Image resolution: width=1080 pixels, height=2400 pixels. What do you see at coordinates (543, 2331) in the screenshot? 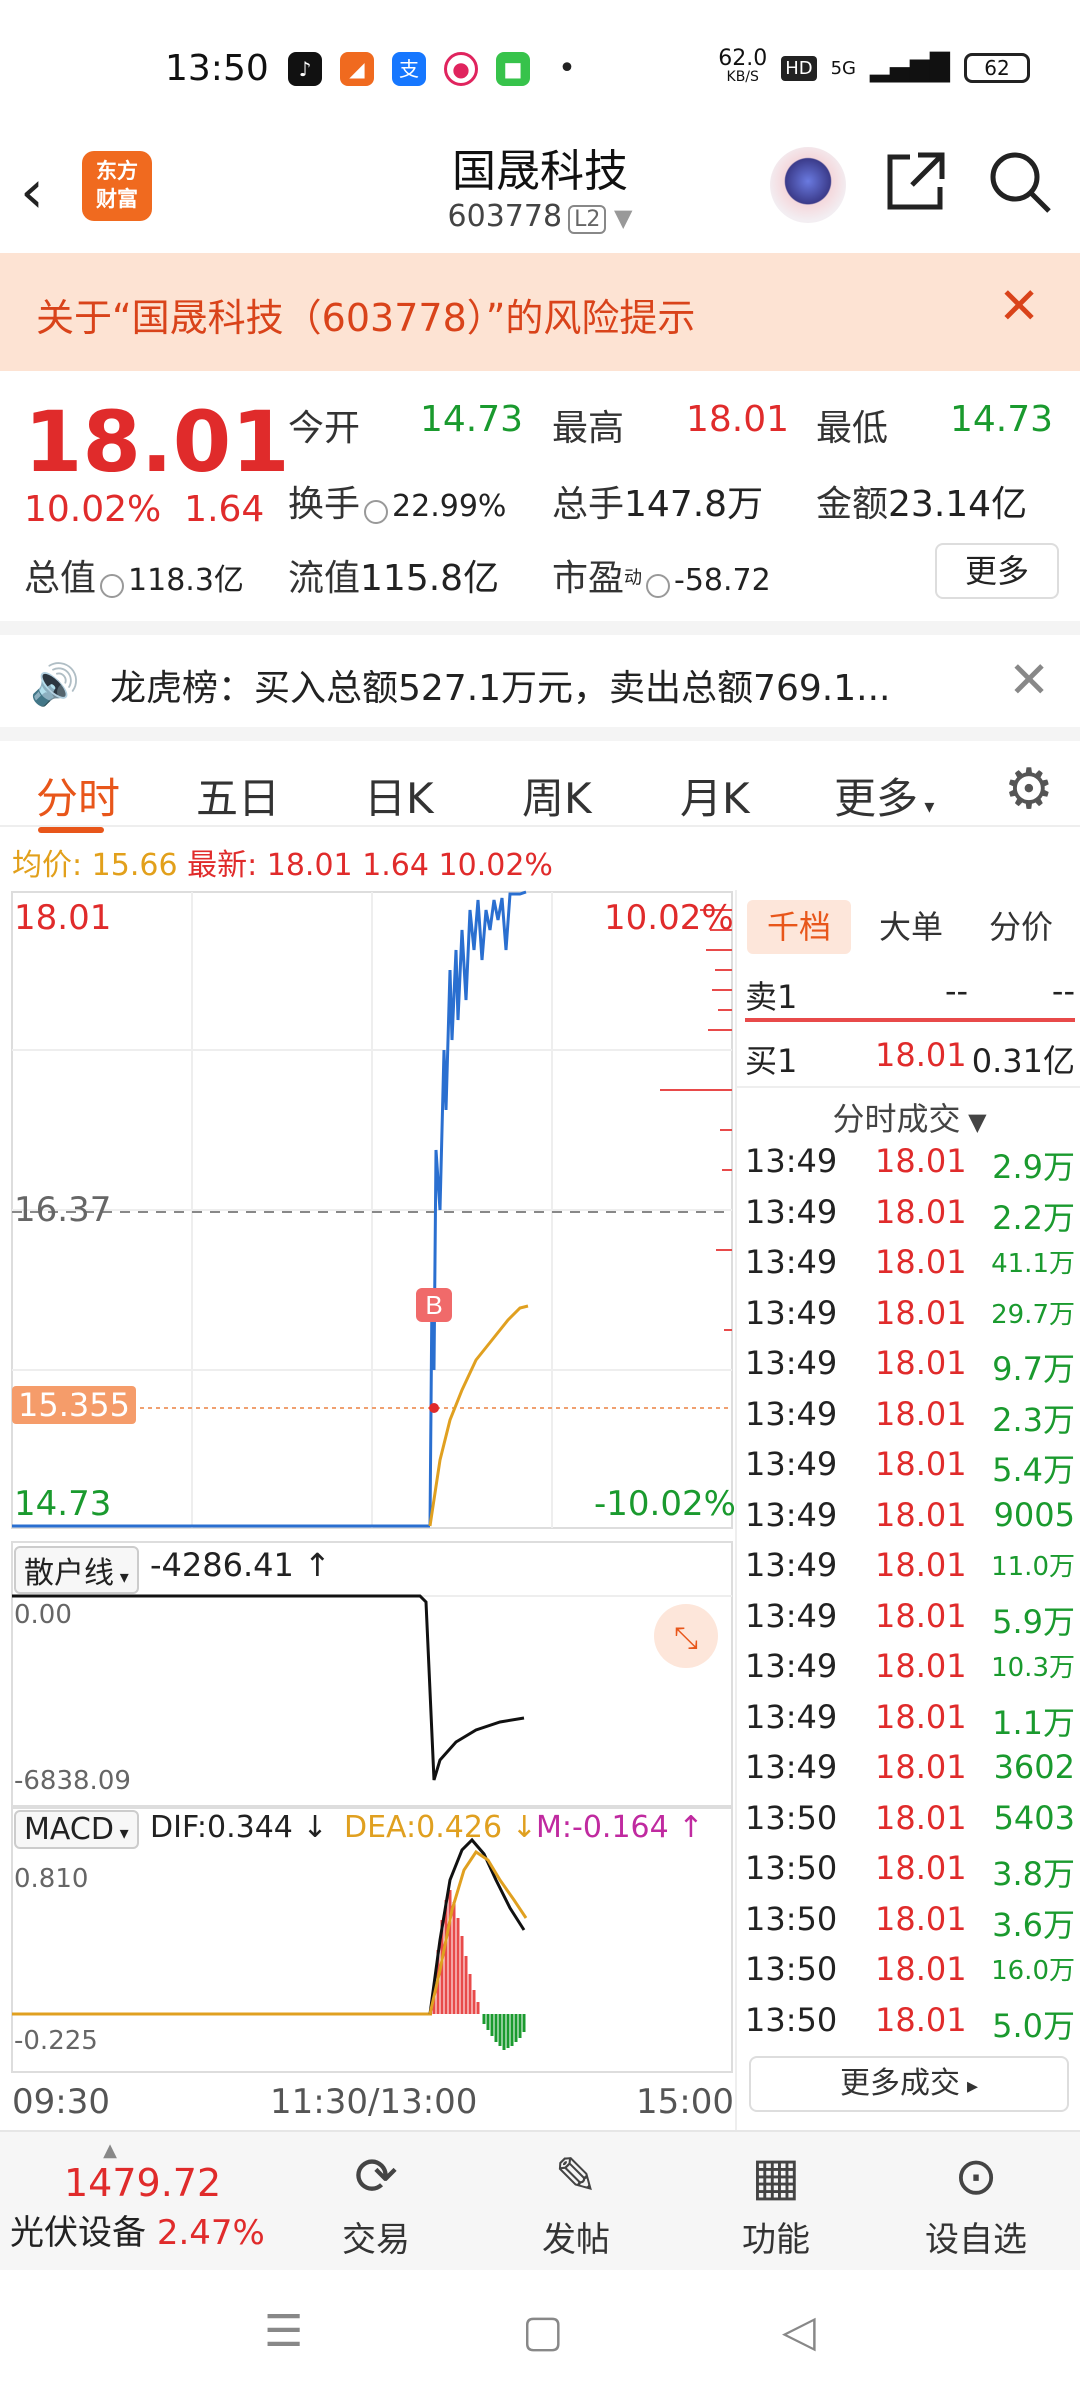
I see `home-icon: ▢` at bounding box center [543, 2331].